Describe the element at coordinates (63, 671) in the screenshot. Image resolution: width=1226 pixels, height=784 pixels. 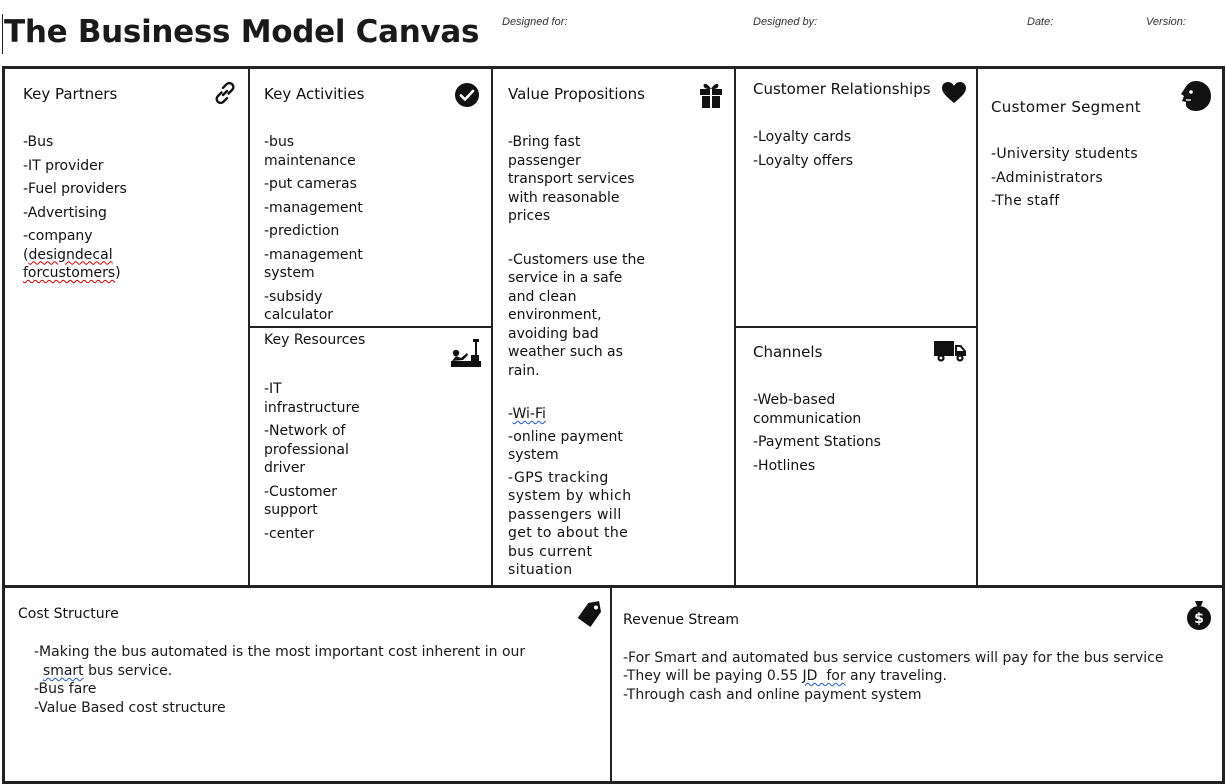
I see `flagged-word: smart` at that location.